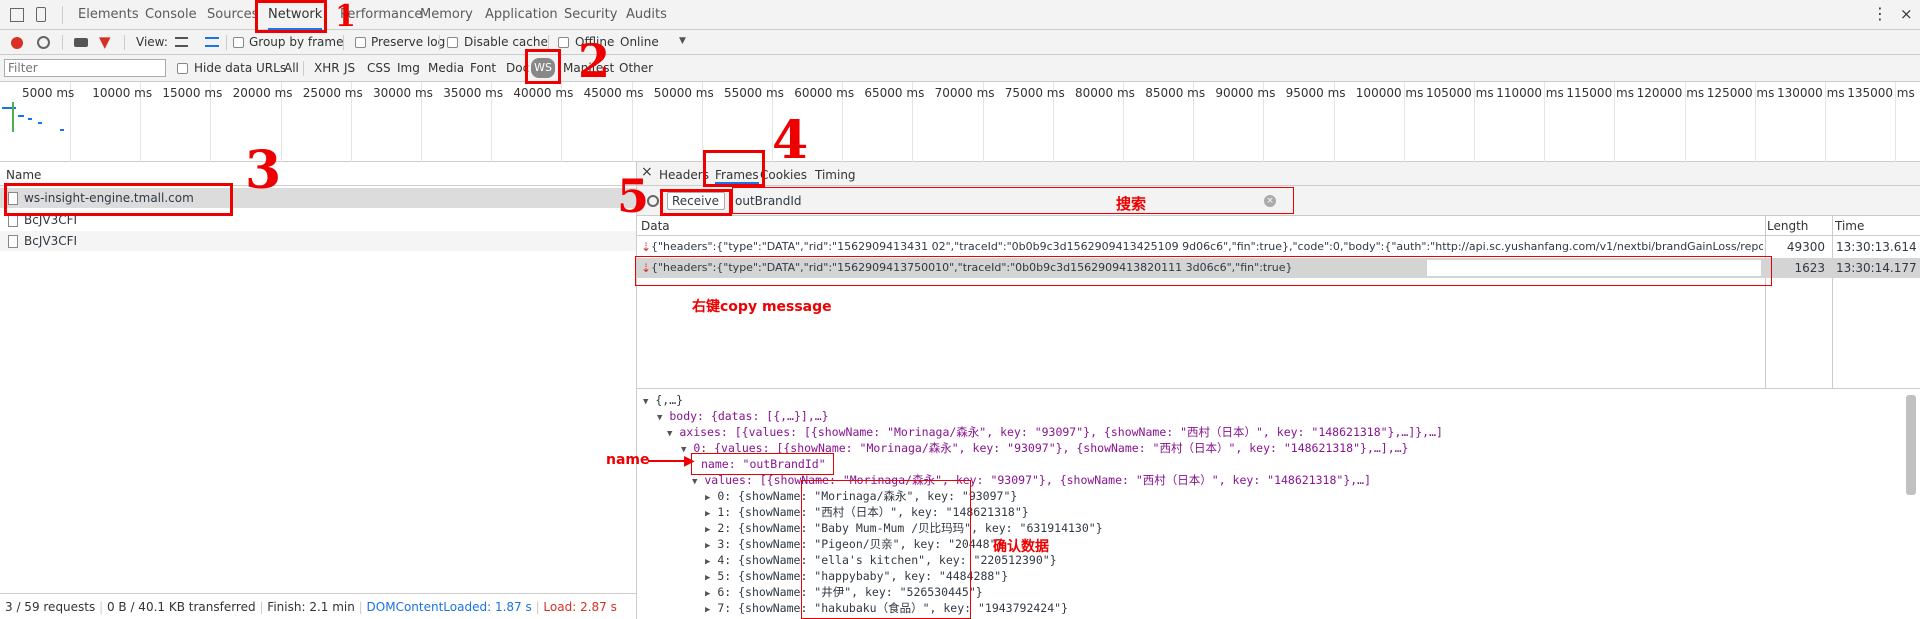 The height and width of the screenshot is (619, 1920). What do you see at coordinates (964, 93) in the screenshot?
I see `timeline-tick-label: 70000 ms` at bounding box center [964, 93].